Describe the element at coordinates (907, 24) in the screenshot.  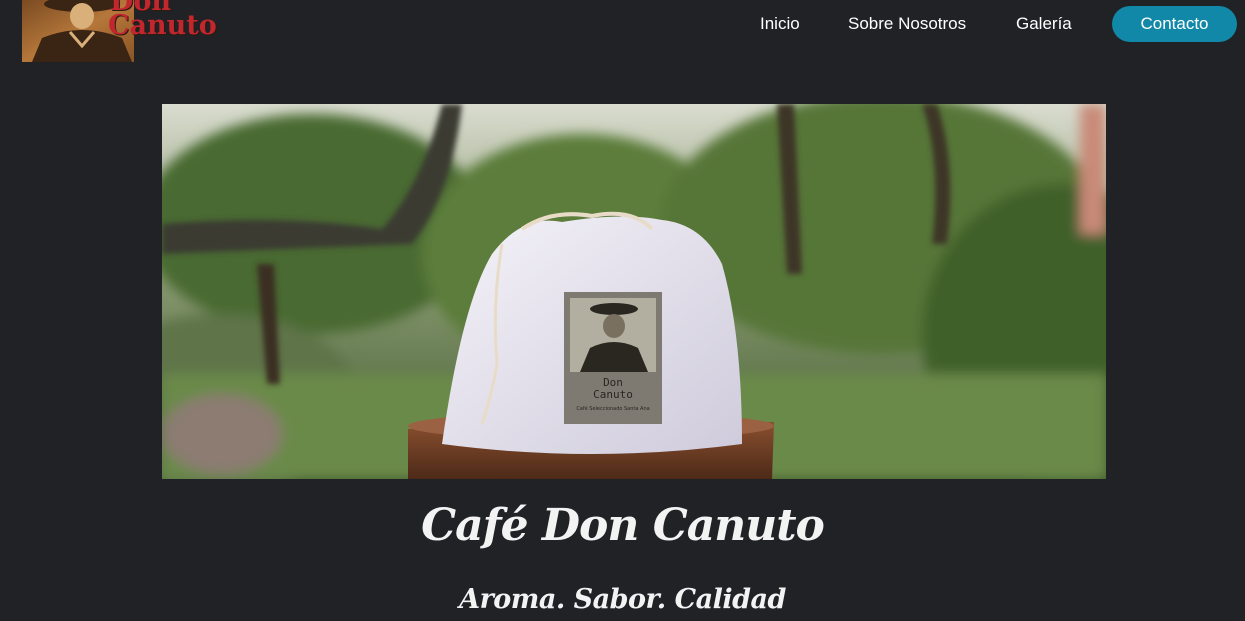
I see `nav-link-sobre-nosotros: Sobre Nosotros` at that location.